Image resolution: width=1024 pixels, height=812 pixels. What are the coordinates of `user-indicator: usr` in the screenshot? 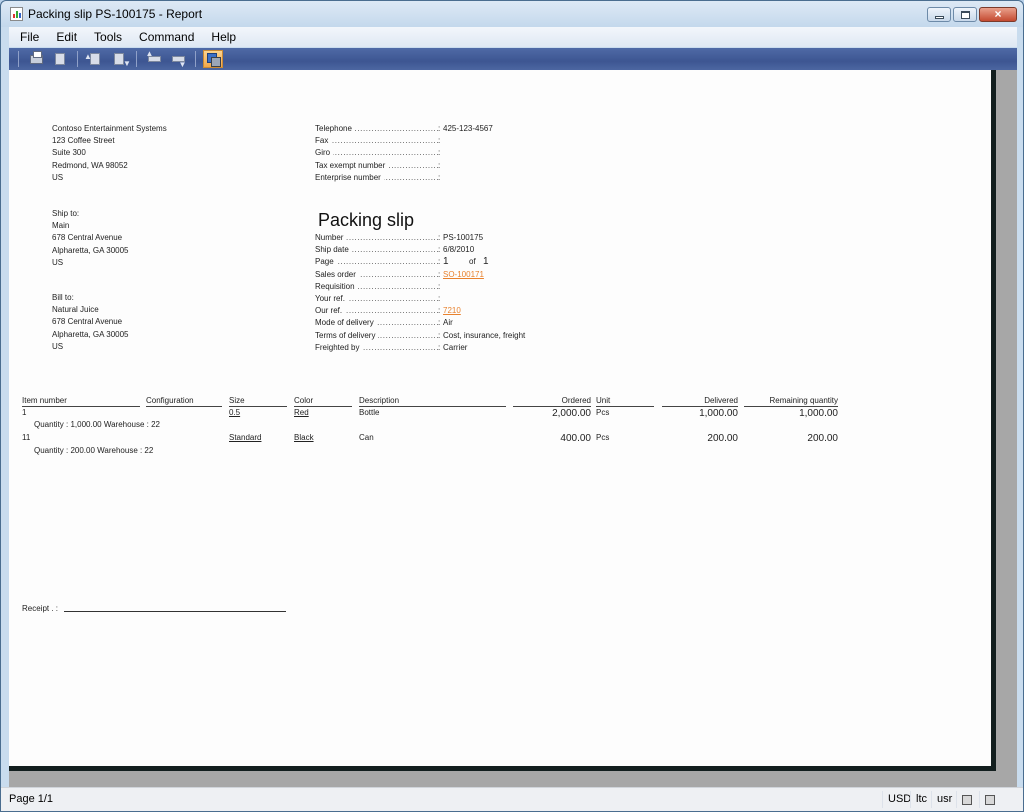 It's located at (944, 799).